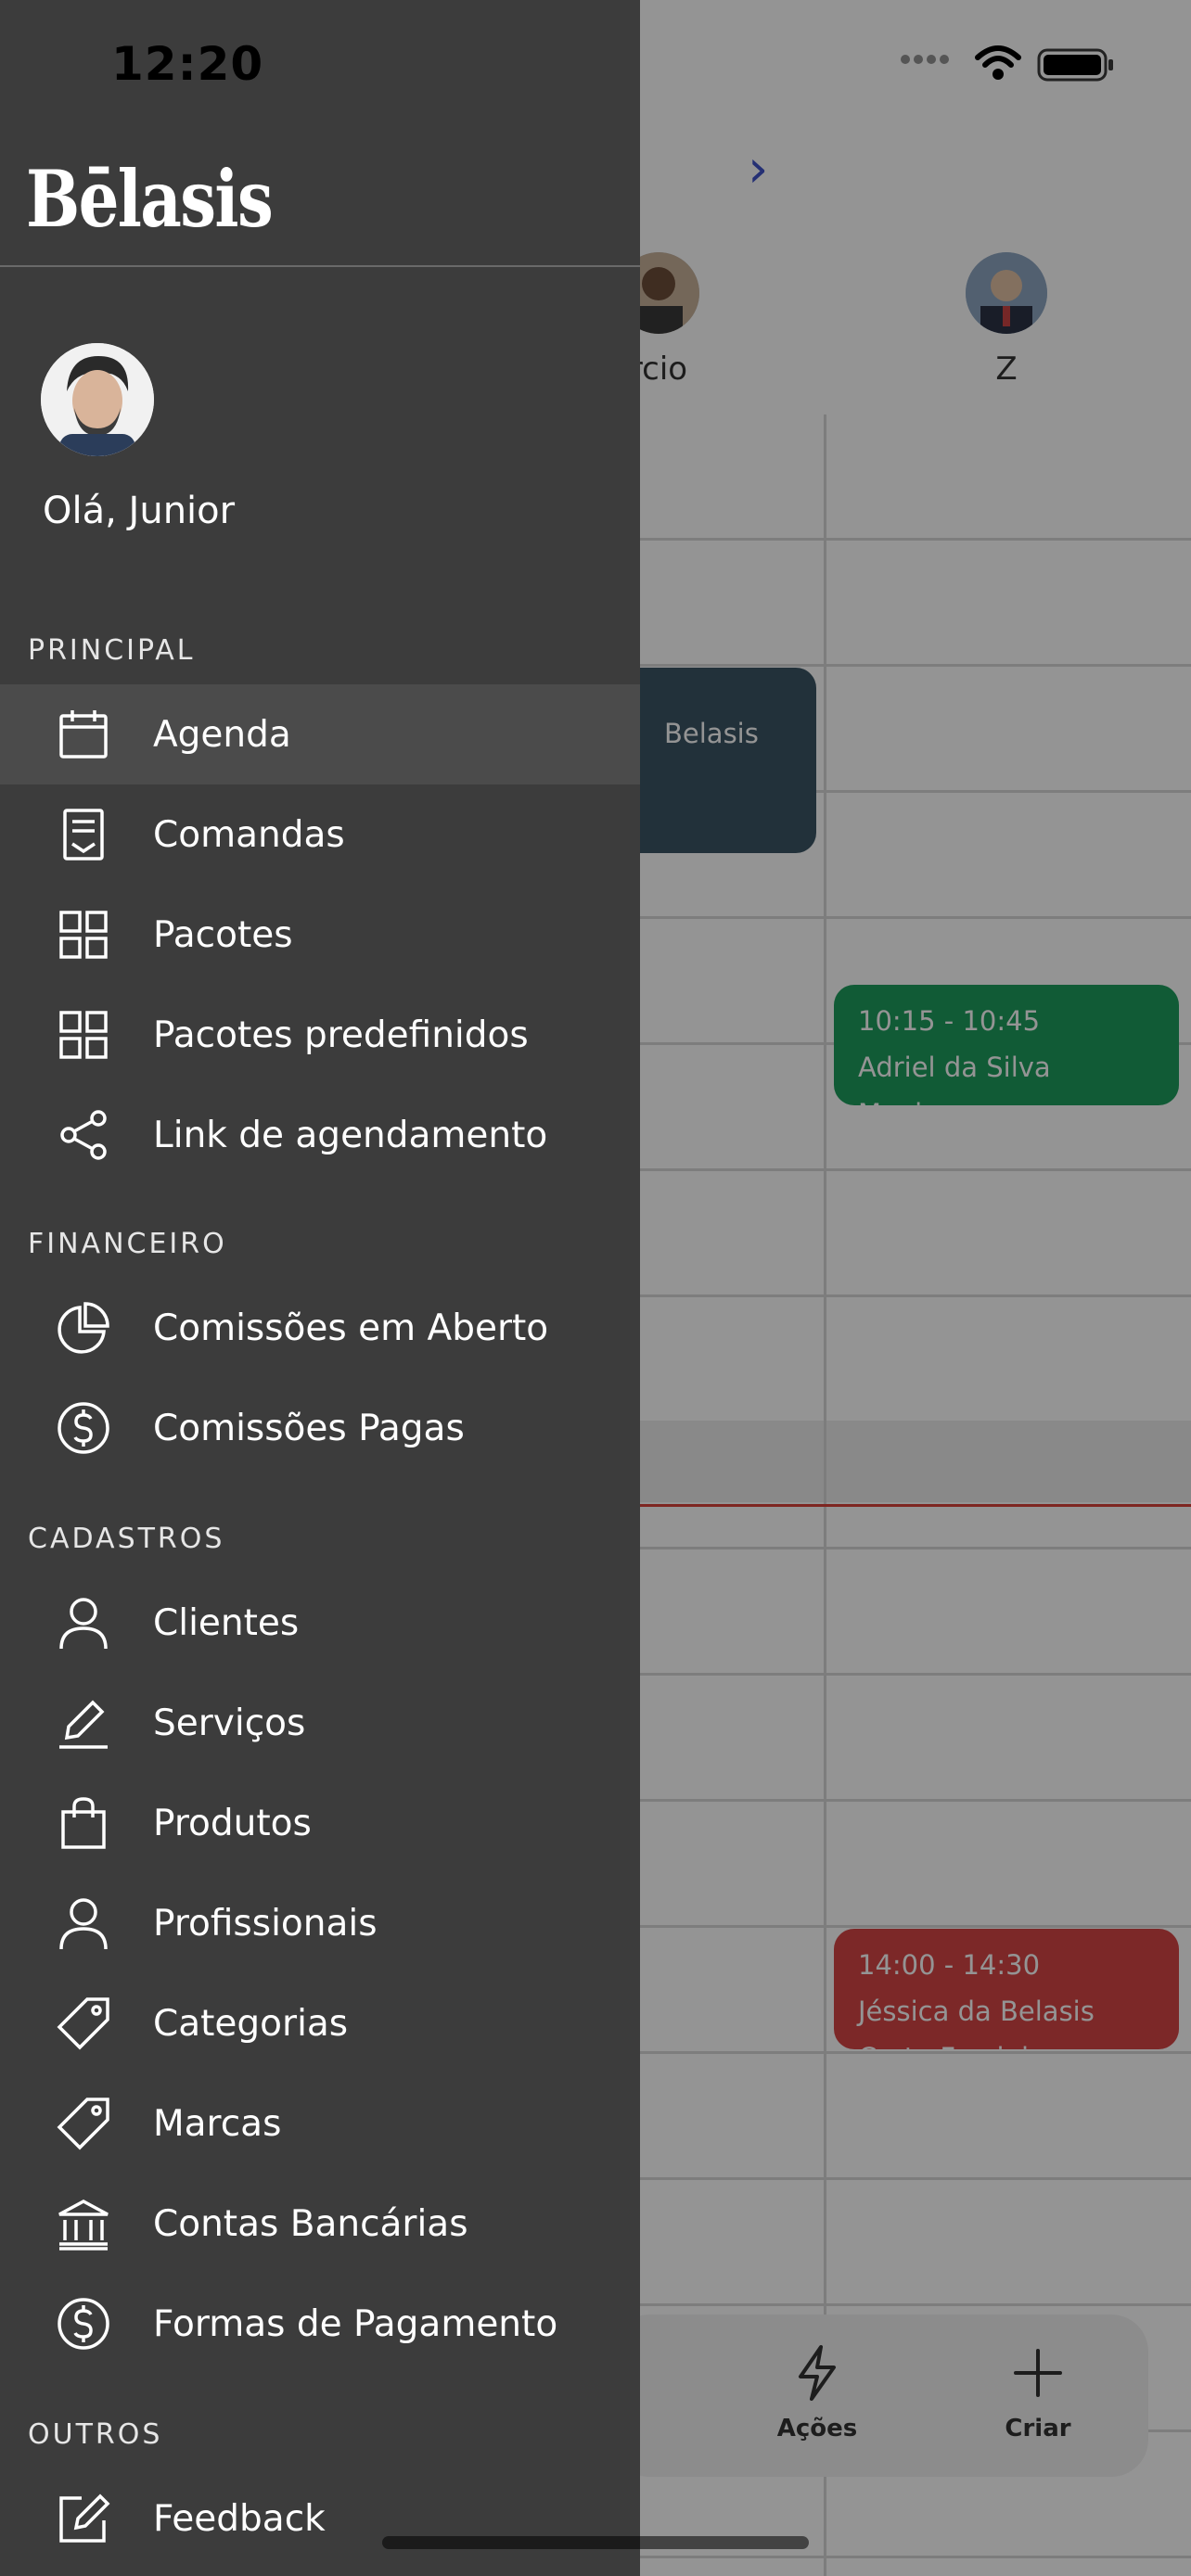 The image size is (1191, 2576). I want to click on section-title-principal: PRINCIPAL, so click(112, 650).